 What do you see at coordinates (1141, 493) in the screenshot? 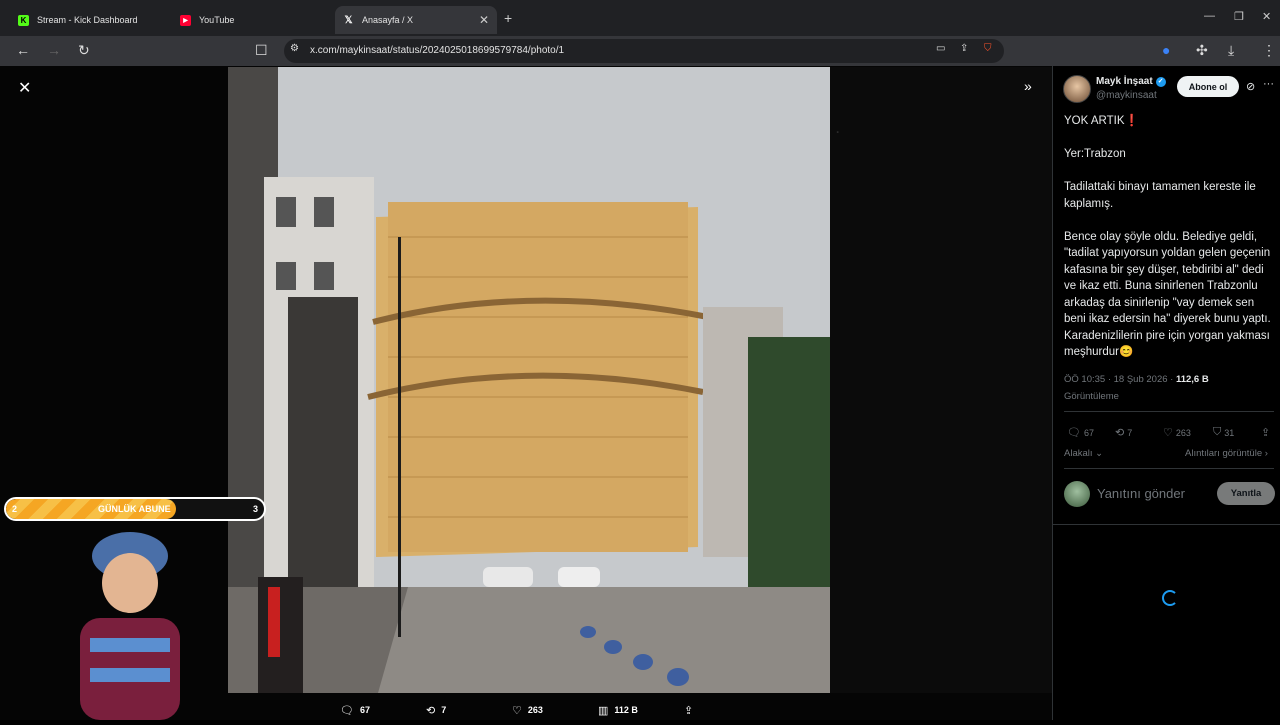
I see `reply-input: Yanıtını gönder` at bounding box center [1141, 493].